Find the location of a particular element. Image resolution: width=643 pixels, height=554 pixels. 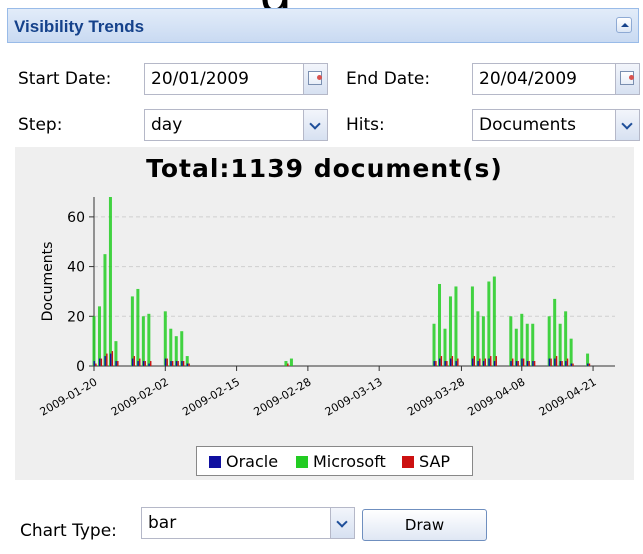

x-tick-label: 2009-02-02 is located at coordinates (140, 396).